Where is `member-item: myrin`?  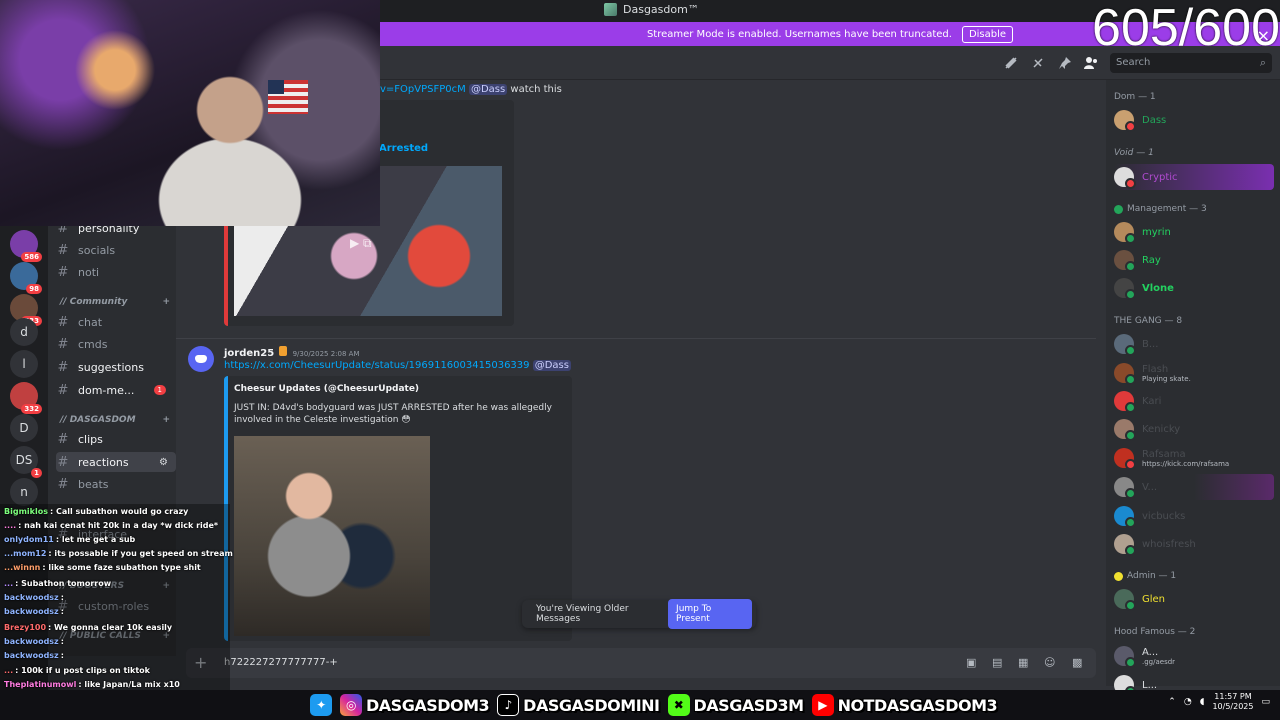 member-item: myrin is located at coordinates (1194, 232).